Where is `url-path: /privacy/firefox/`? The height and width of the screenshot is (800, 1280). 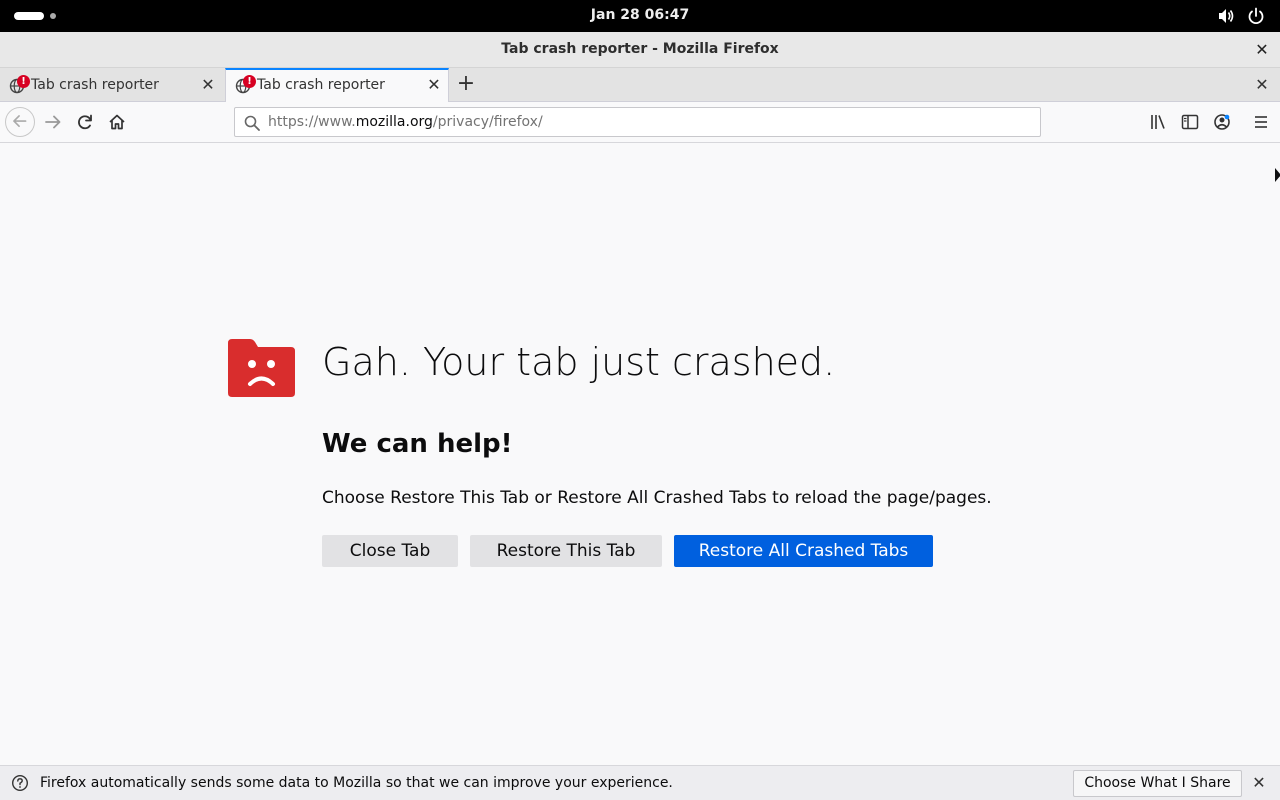
url-path: /privacy/firefox/ is located at coordinates (487, 122).